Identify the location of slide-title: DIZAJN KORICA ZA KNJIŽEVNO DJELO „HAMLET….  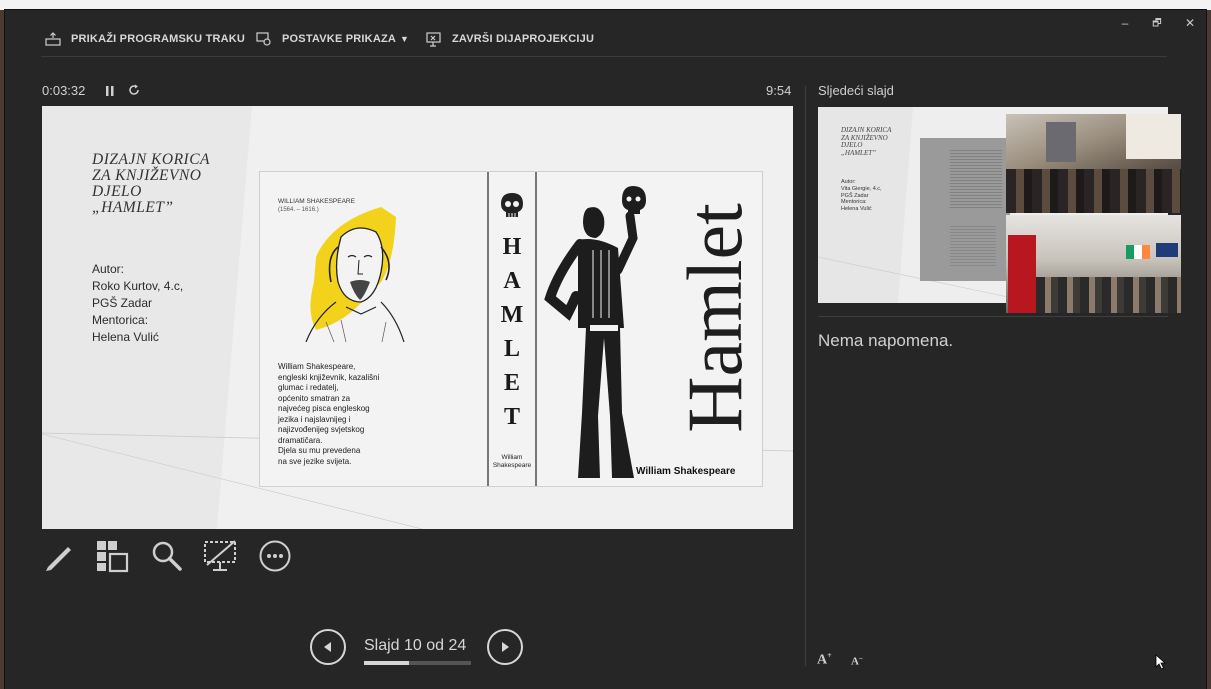
(151, 183).